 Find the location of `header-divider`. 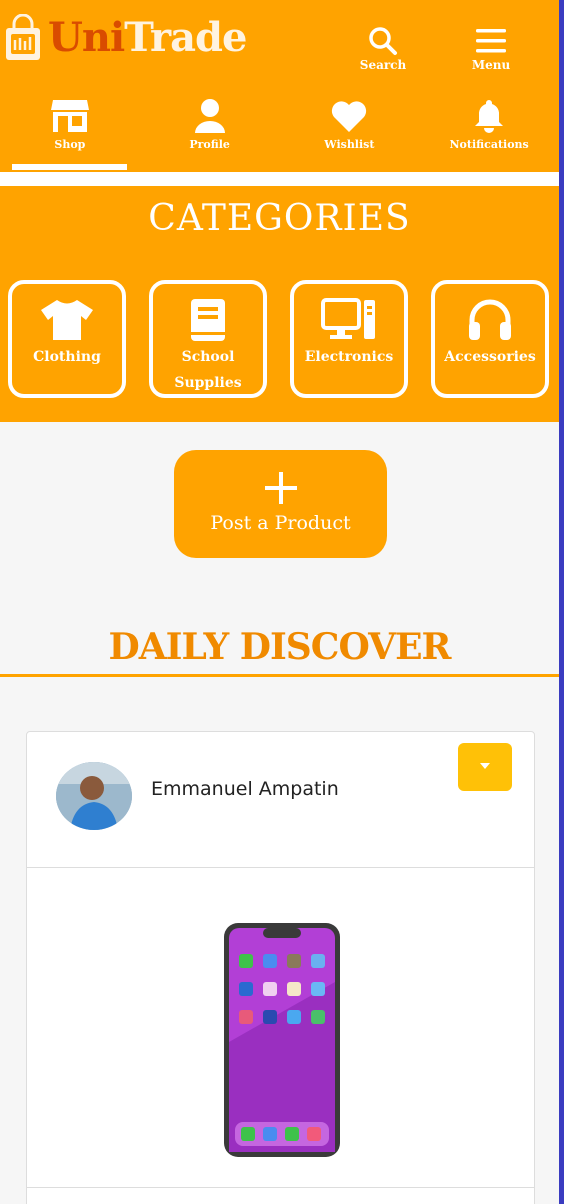

header-divider is located at coordinates (279, 179).